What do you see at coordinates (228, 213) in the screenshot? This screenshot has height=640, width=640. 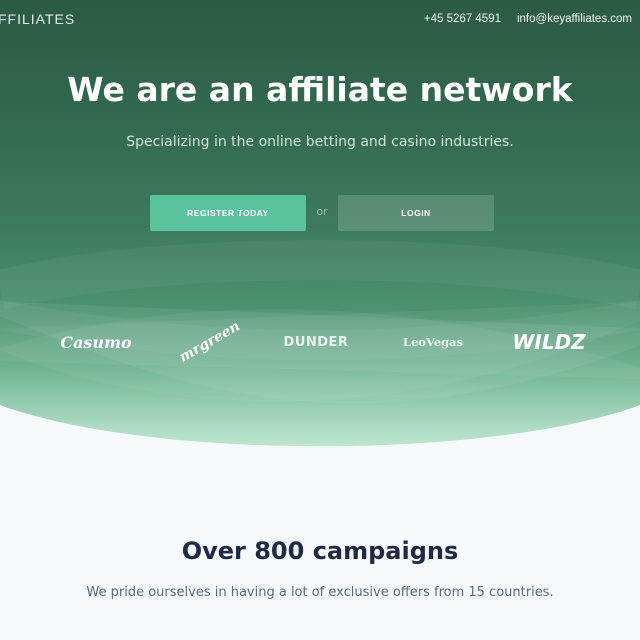 I see `register-button: REGISTER TODAY` at bounding box center [228, 213].